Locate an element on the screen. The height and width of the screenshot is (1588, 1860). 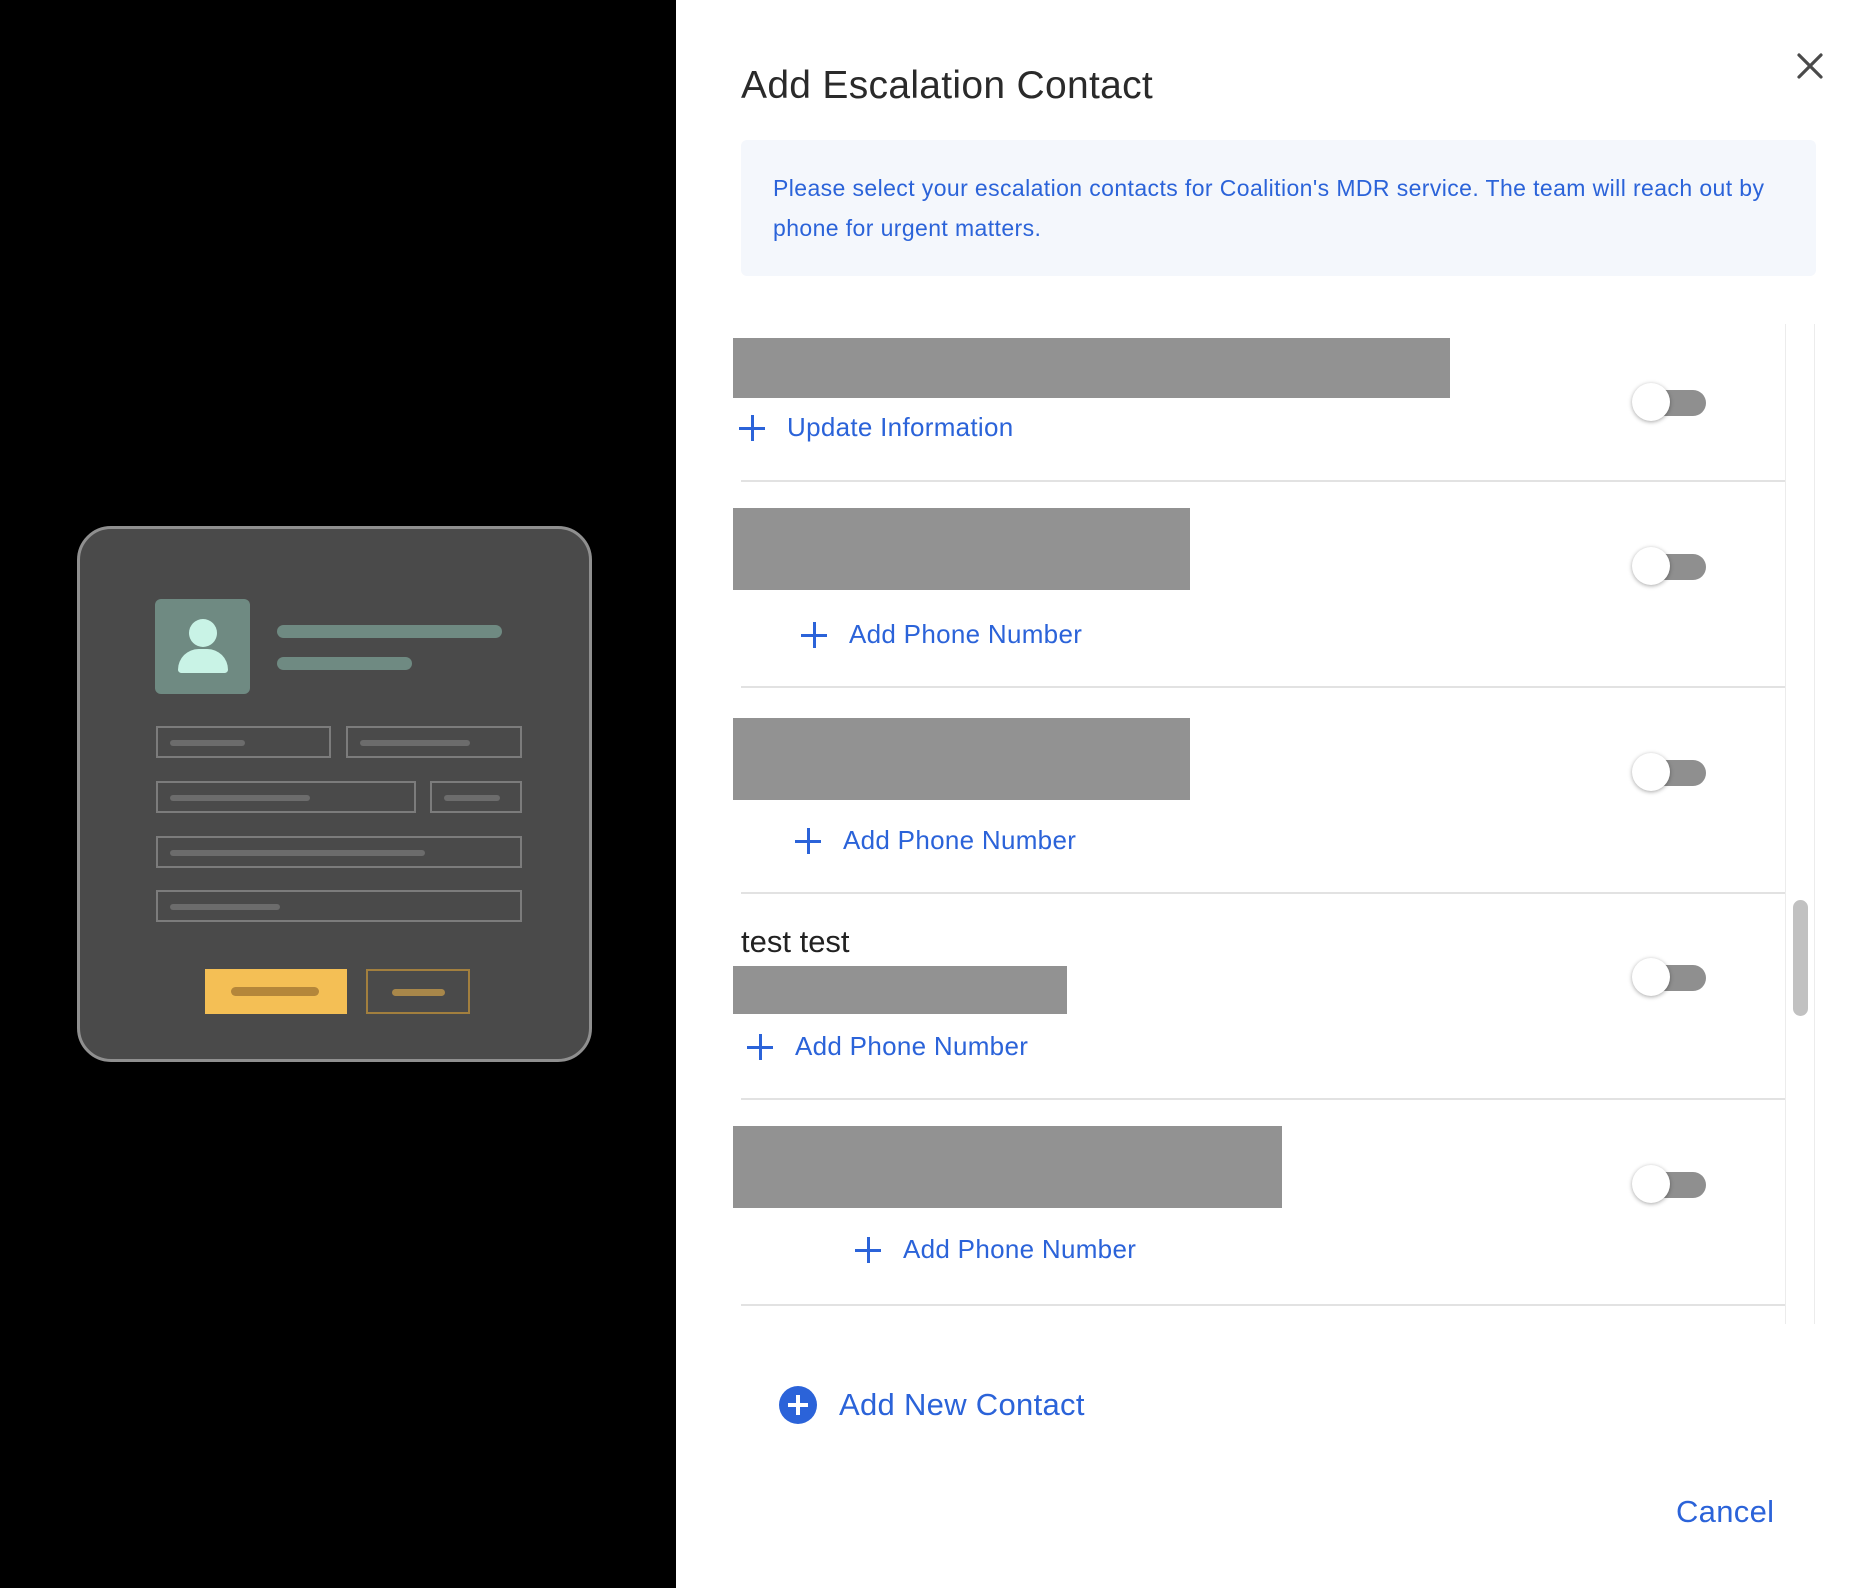
illustration-primary-button is located at coordinates (276, 991).